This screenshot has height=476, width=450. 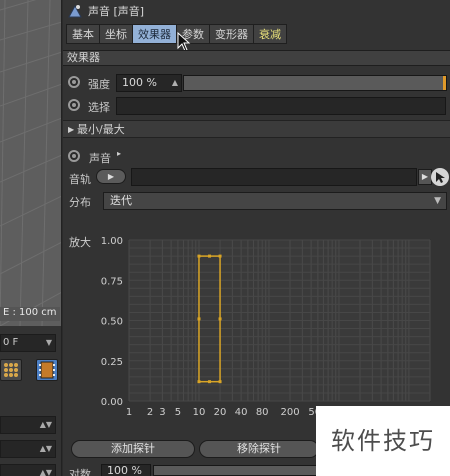 I want to click on track-link-arrow-button: ▶, so click(x=425, y=177).